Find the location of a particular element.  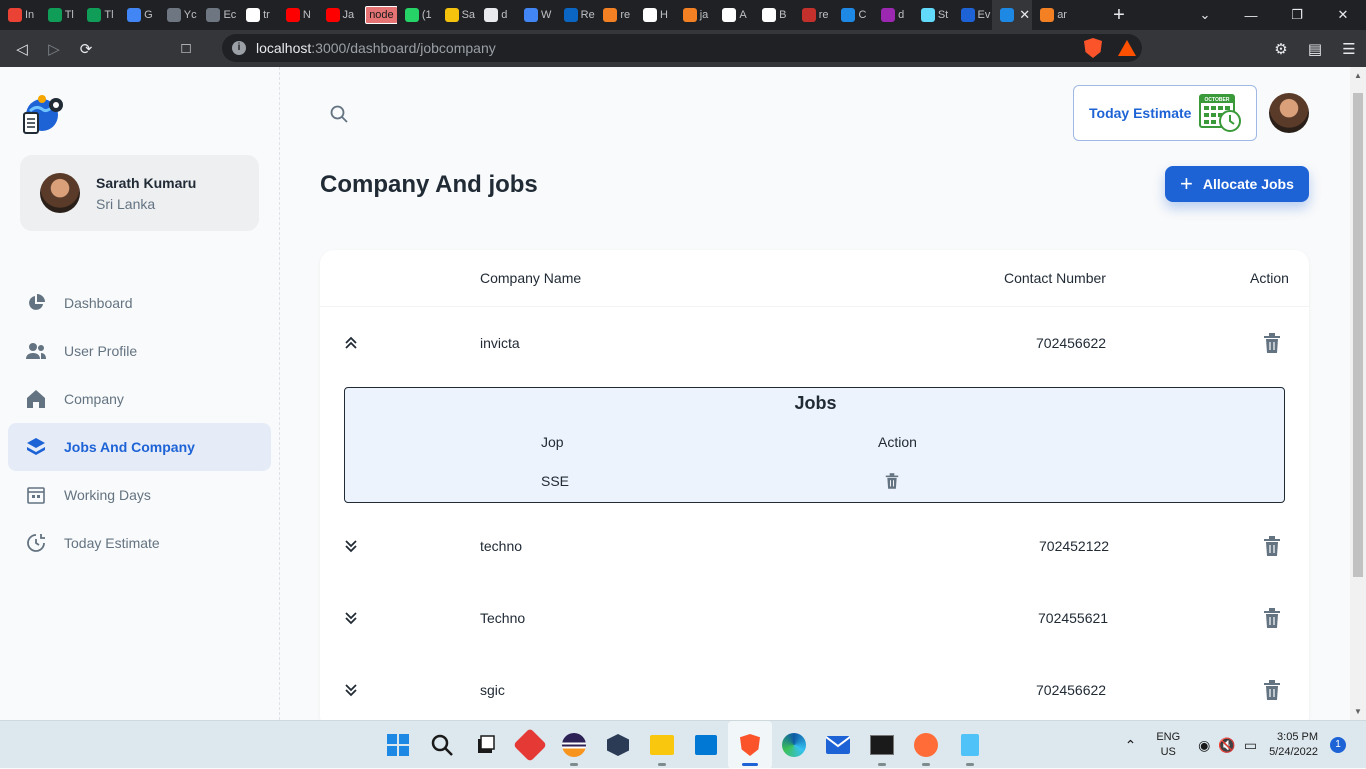

system-tray: ⌃ ENG US ◉ 🔇 ▭ 3:05 PM 5/24/2022 1 is located at coordinates (1245, 745).